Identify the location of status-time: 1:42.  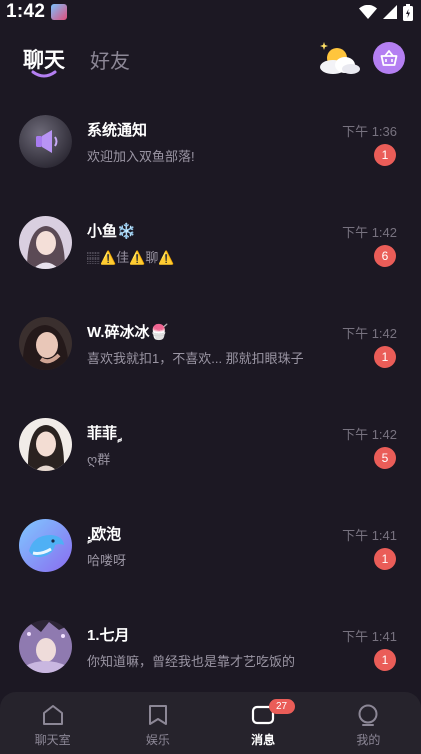
(26, 11).